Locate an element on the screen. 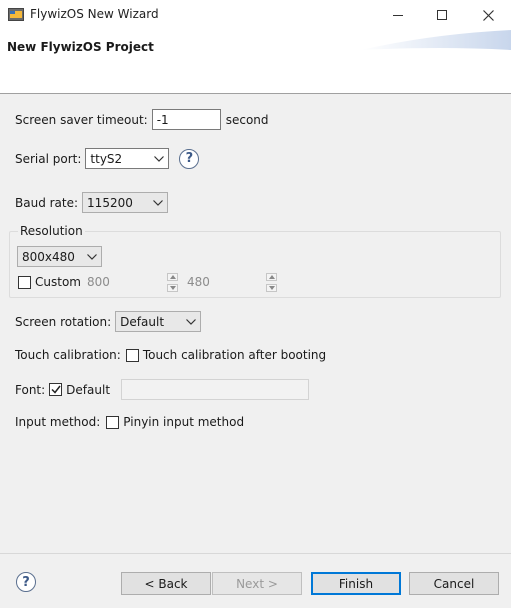 The height and width of the screenshot is (608, 511). maximize-icon is located at coordinates (442, 15).